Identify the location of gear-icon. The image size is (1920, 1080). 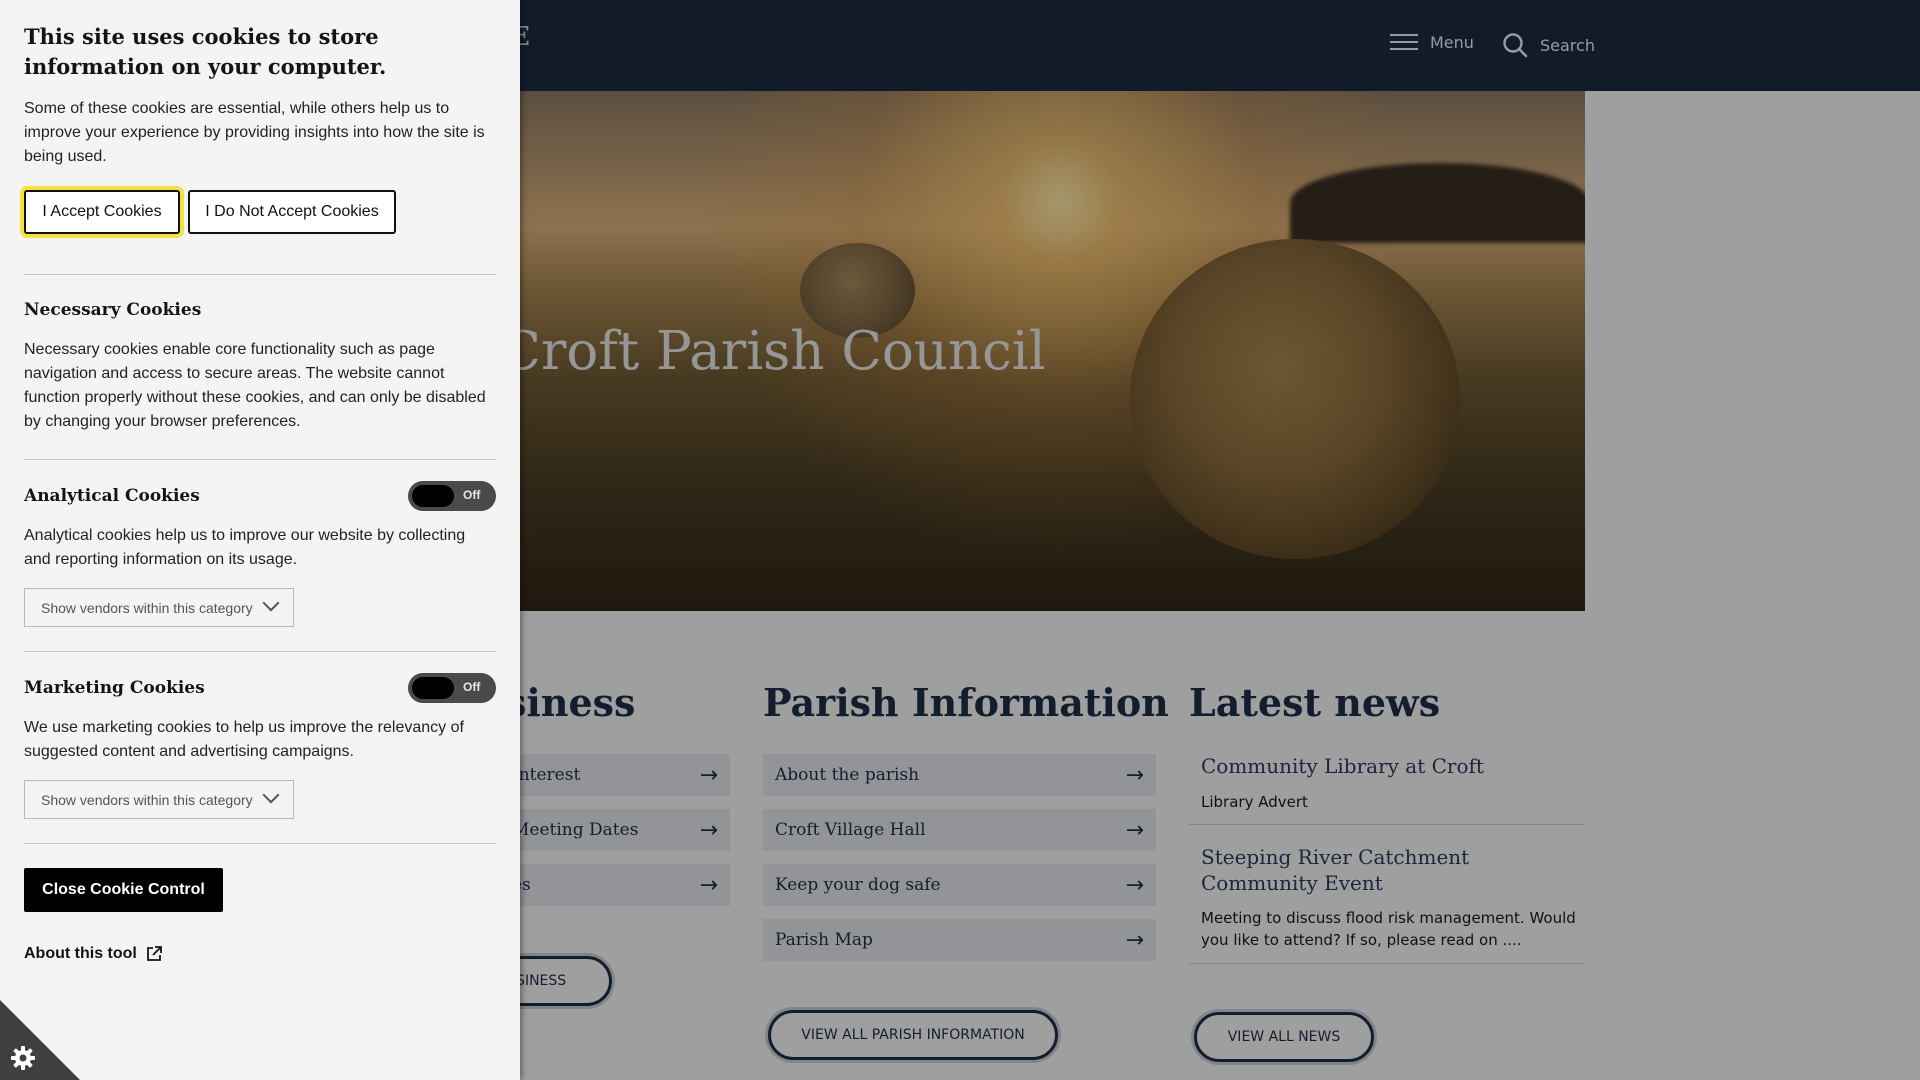
(23, 1058).